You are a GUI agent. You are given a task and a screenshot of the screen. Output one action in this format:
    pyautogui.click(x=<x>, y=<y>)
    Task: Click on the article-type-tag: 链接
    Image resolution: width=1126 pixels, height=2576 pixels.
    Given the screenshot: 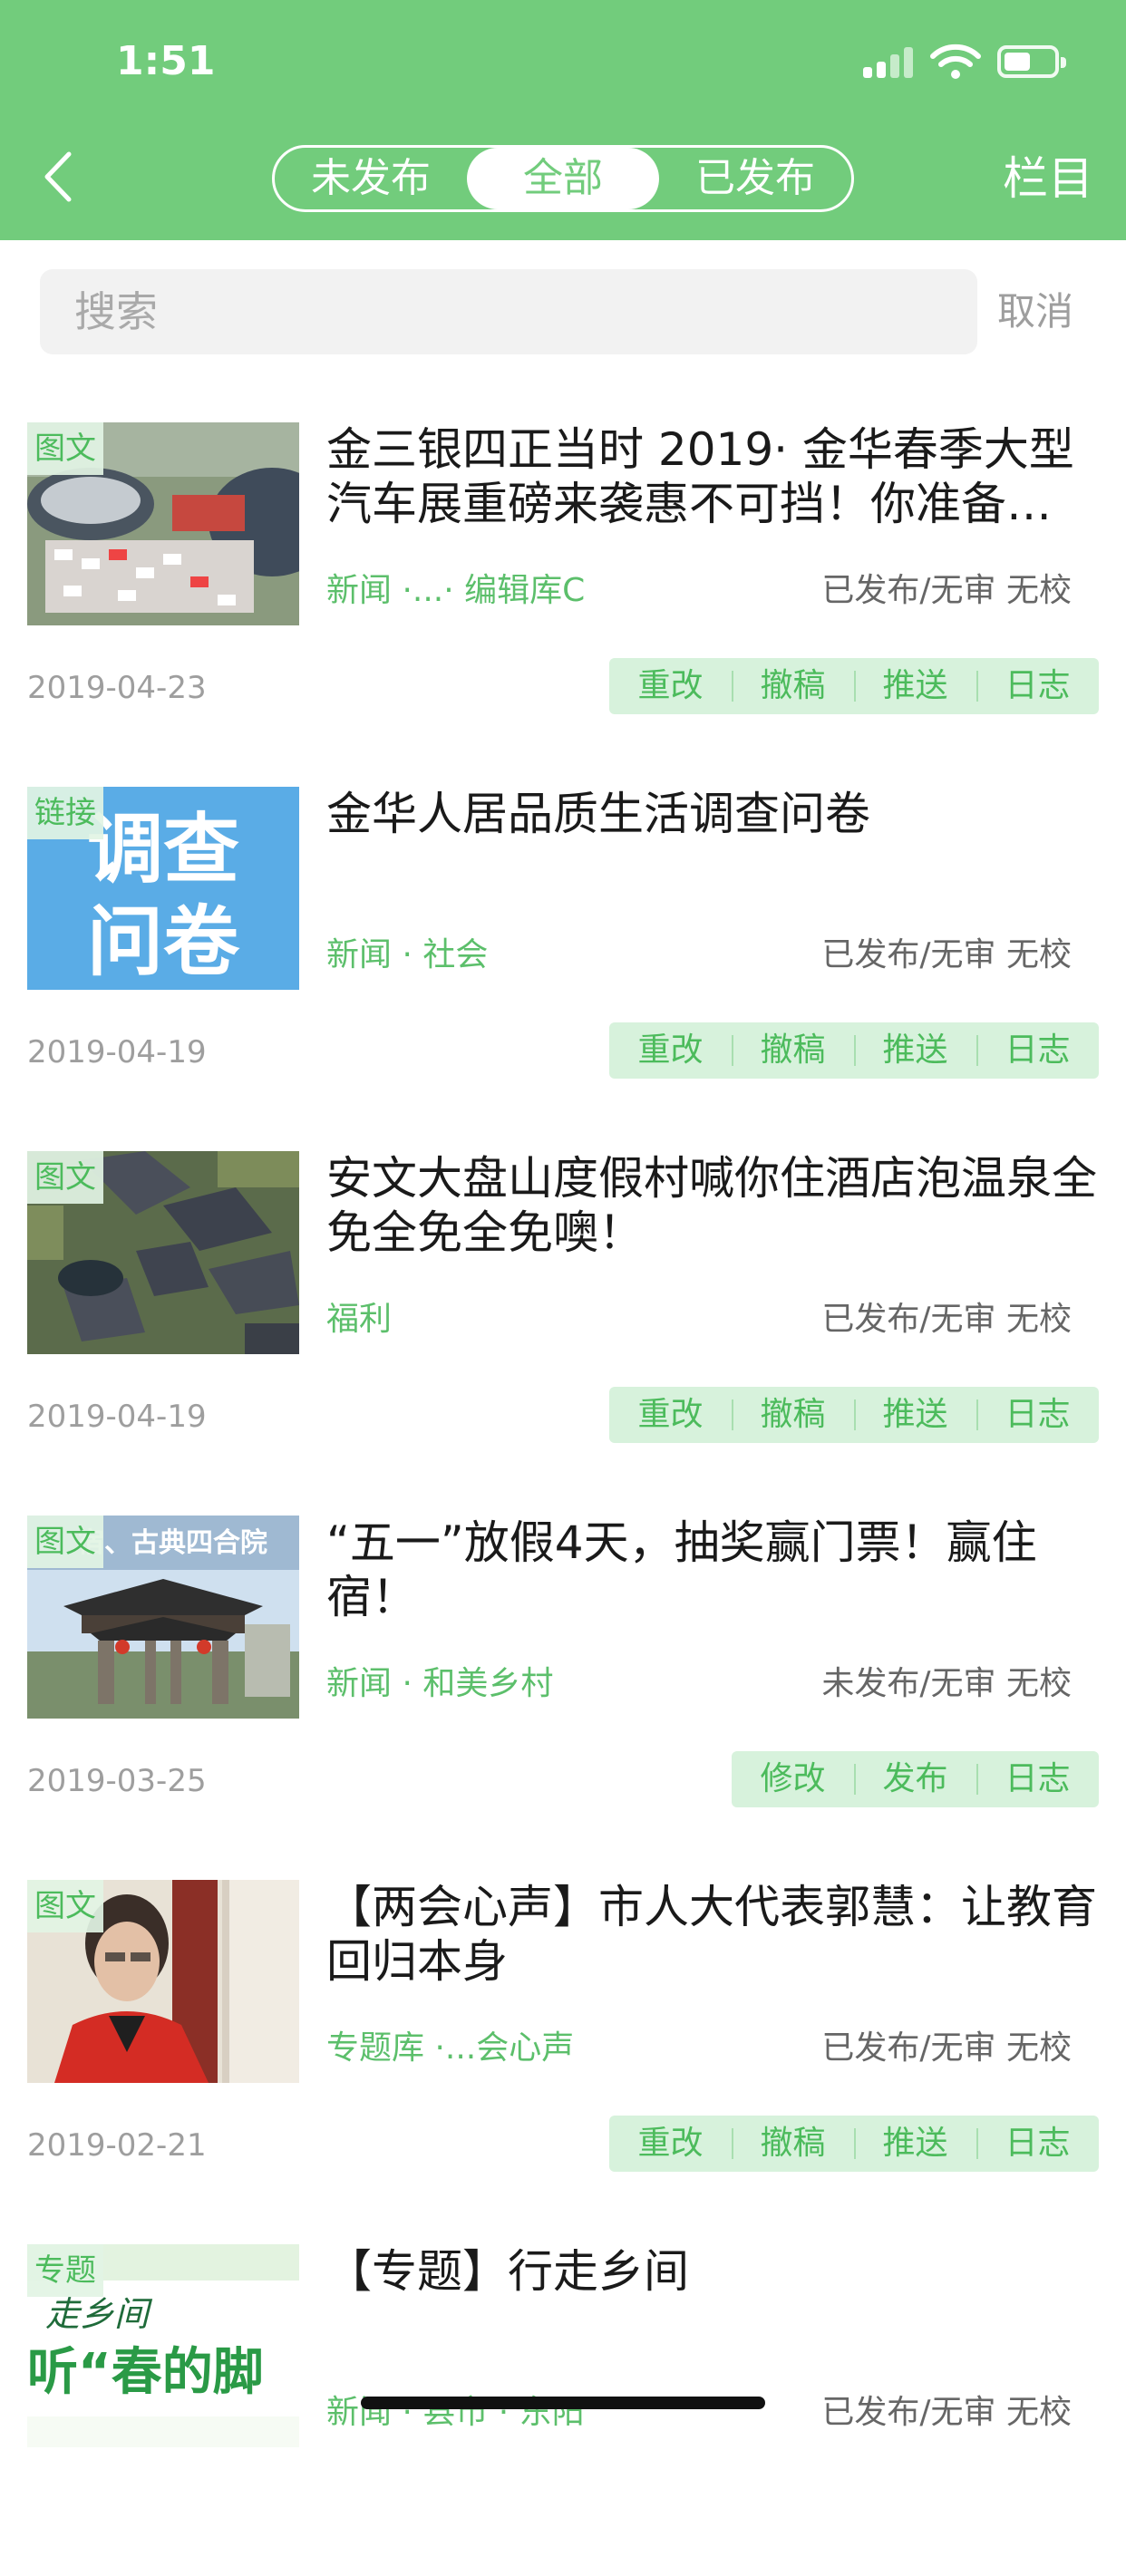 What is the action you would take?
    pyautogui.click(x=65, y=813)
    